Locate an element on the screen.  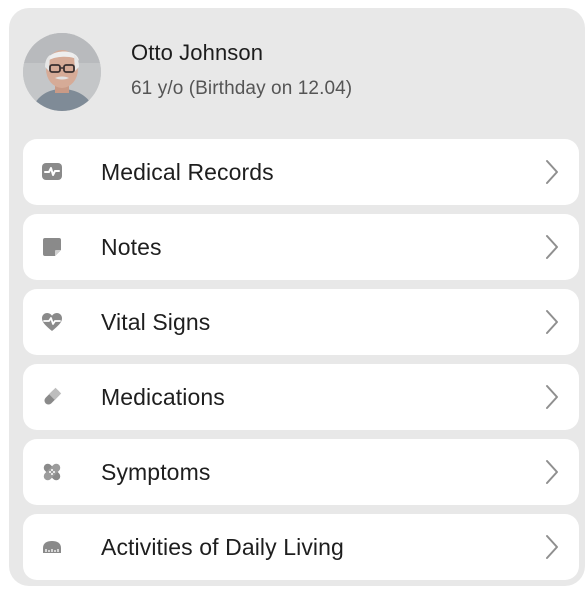
menu-item-vital-signs: Vital Signs is located at coordinates (301, 322).